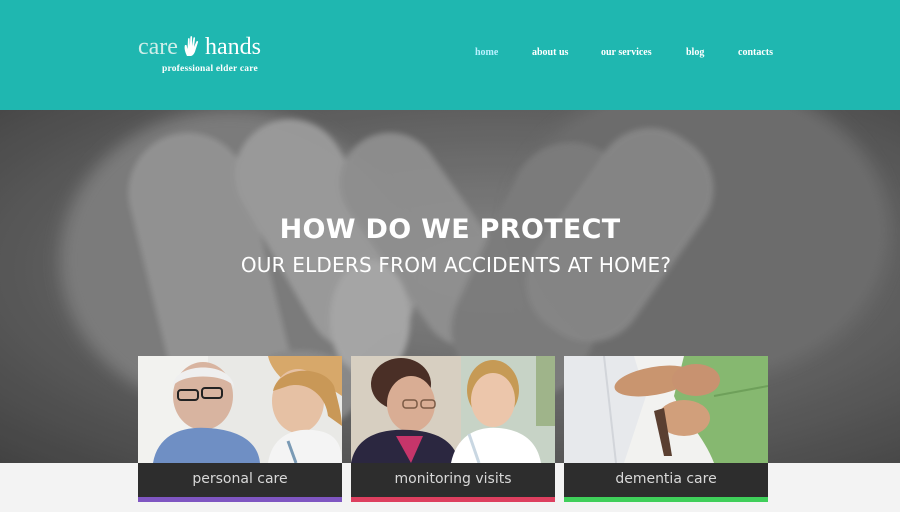 This screenshot has width=900, height=512. I want to click on hand-icon, so click(191, 46).